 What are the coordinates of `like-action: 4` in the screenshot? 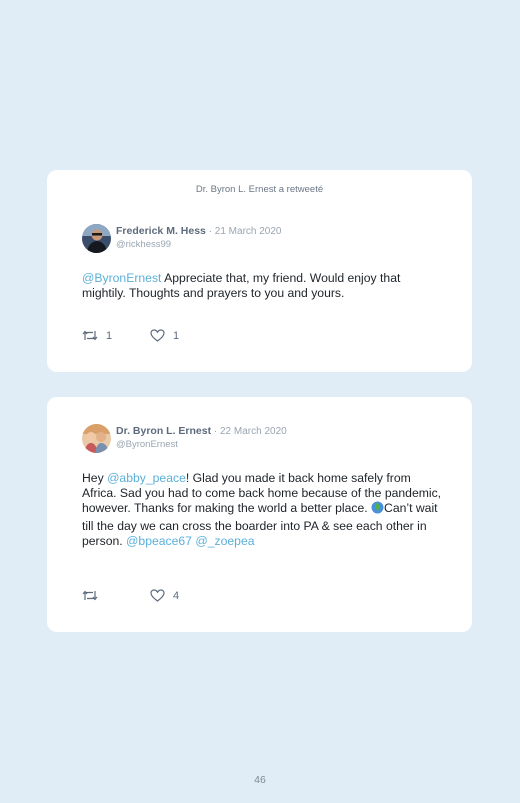 It's located at (164, 595).